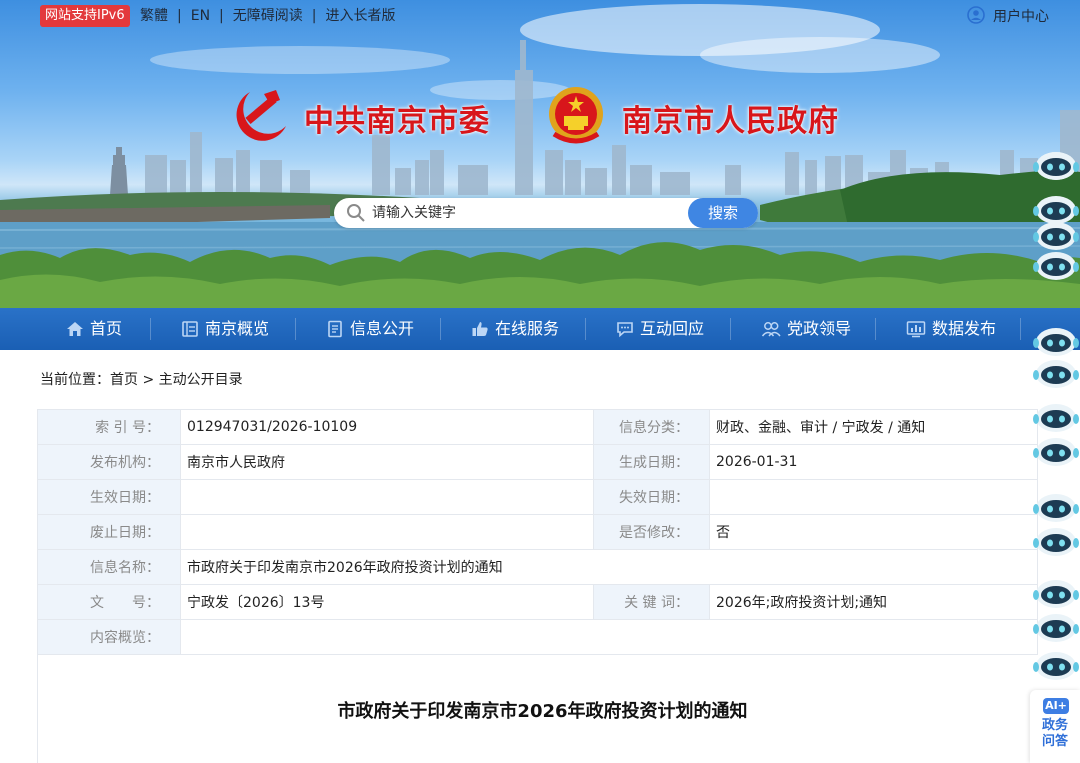 This screenshot has width=1080, height=763. What do you see at coordinates (819, 328) in the screenshot?
I see `nav-label: 党政领导` at bounding box center [819, 328].